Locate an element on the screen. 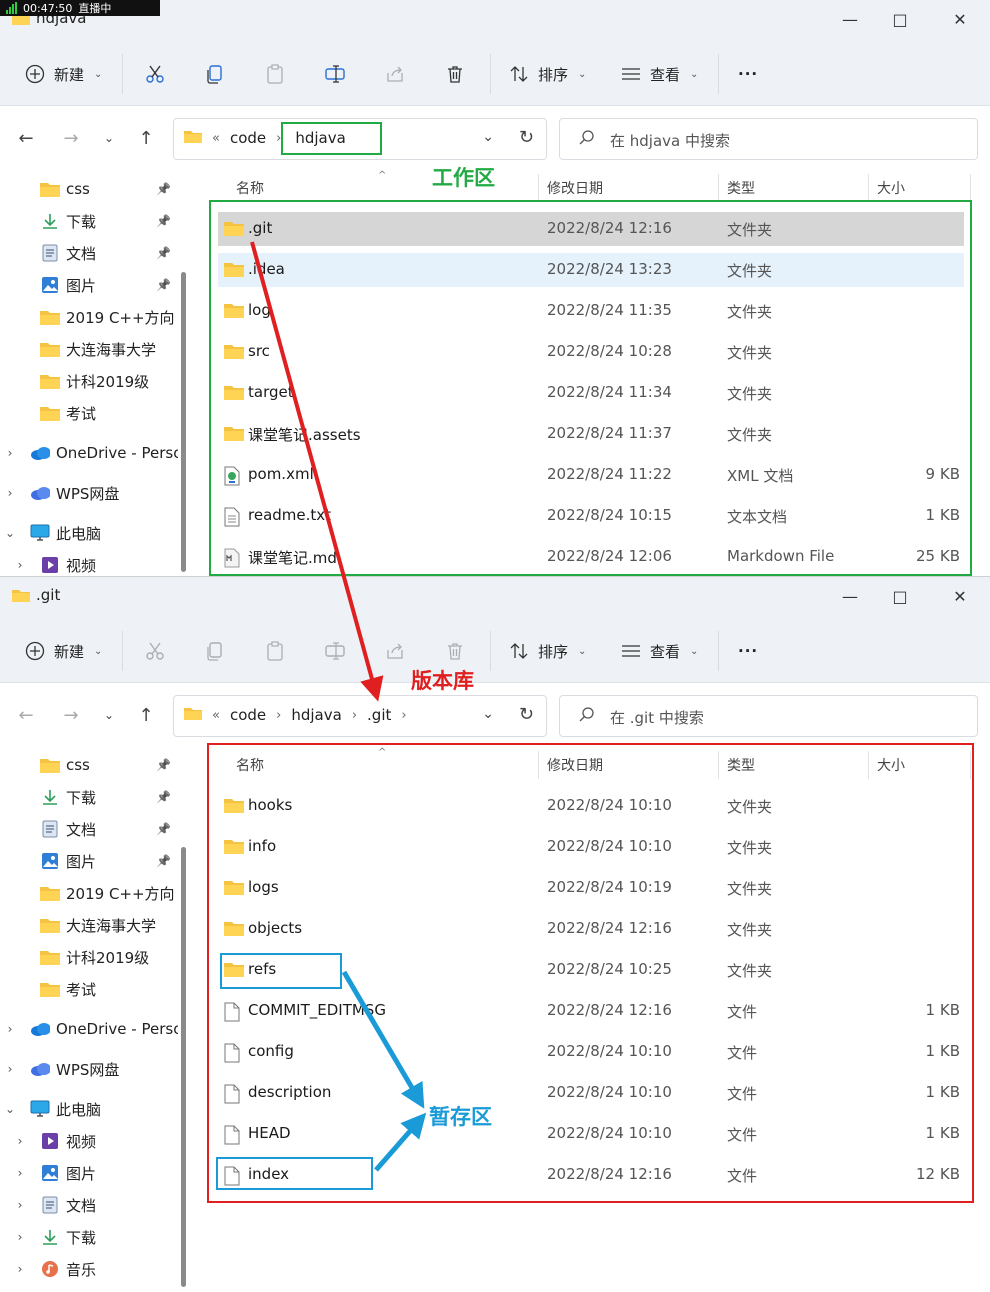 The image size is (990, 1292). sidebar-item-文档: › 文档 is located at coordinates (89, 1205).